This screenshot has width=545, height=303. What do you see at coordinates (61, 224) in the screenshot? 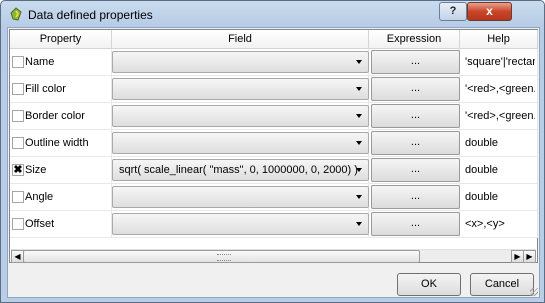
I see `property-cell: Offset` at bounding box center [61, 224].